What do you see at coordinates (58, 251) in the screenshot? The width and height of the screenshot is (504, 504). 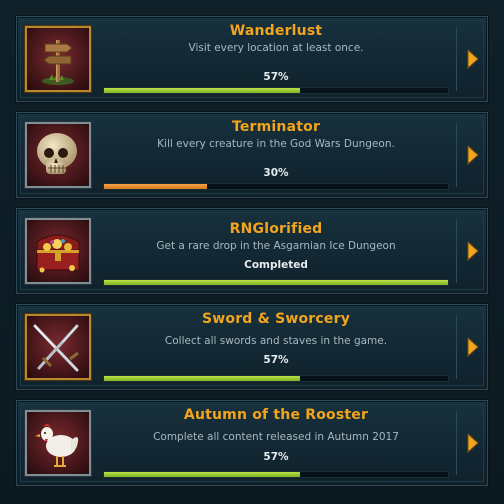 I see `treasure-chest-icon` at bounding box center [58, 251].